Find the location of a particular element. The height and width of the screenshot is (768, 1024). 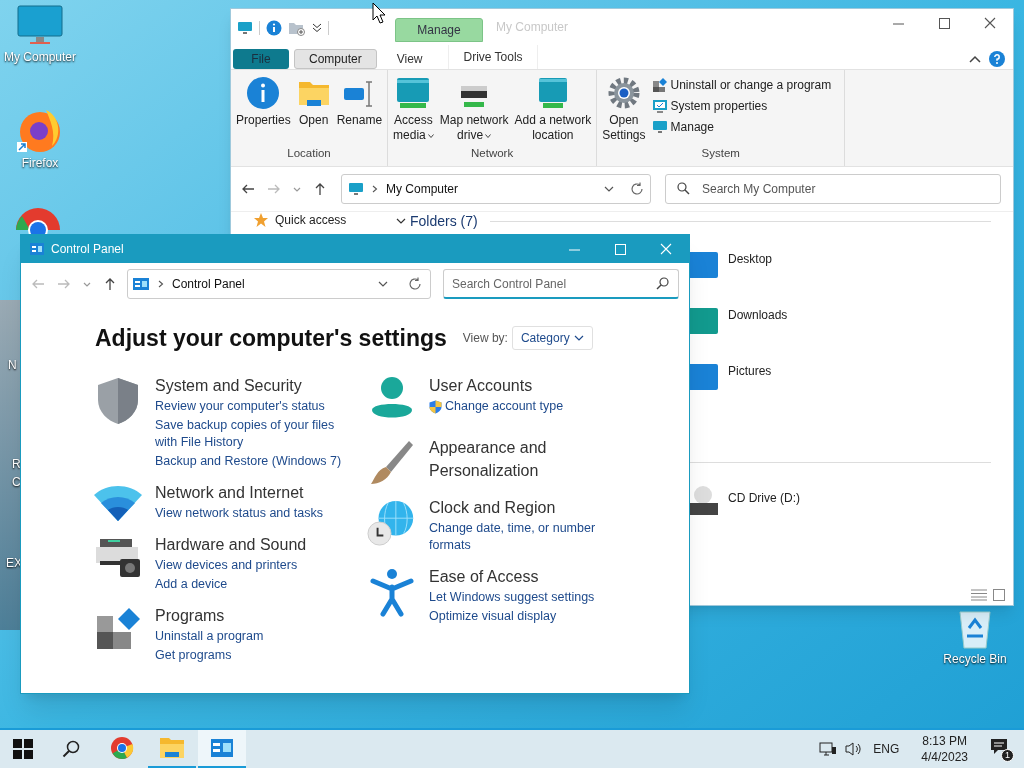

desktop-icon-label: R is located at coordinates (16, 464).